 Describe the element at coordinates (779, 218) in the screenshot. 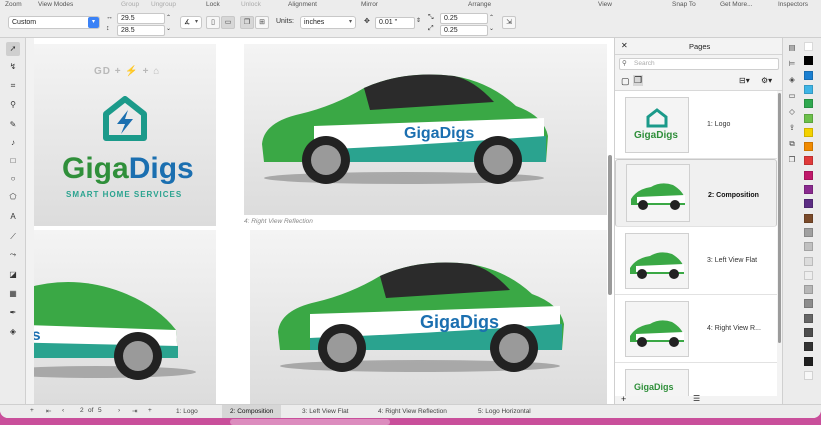

I see `pages-scrollbar` at that location.